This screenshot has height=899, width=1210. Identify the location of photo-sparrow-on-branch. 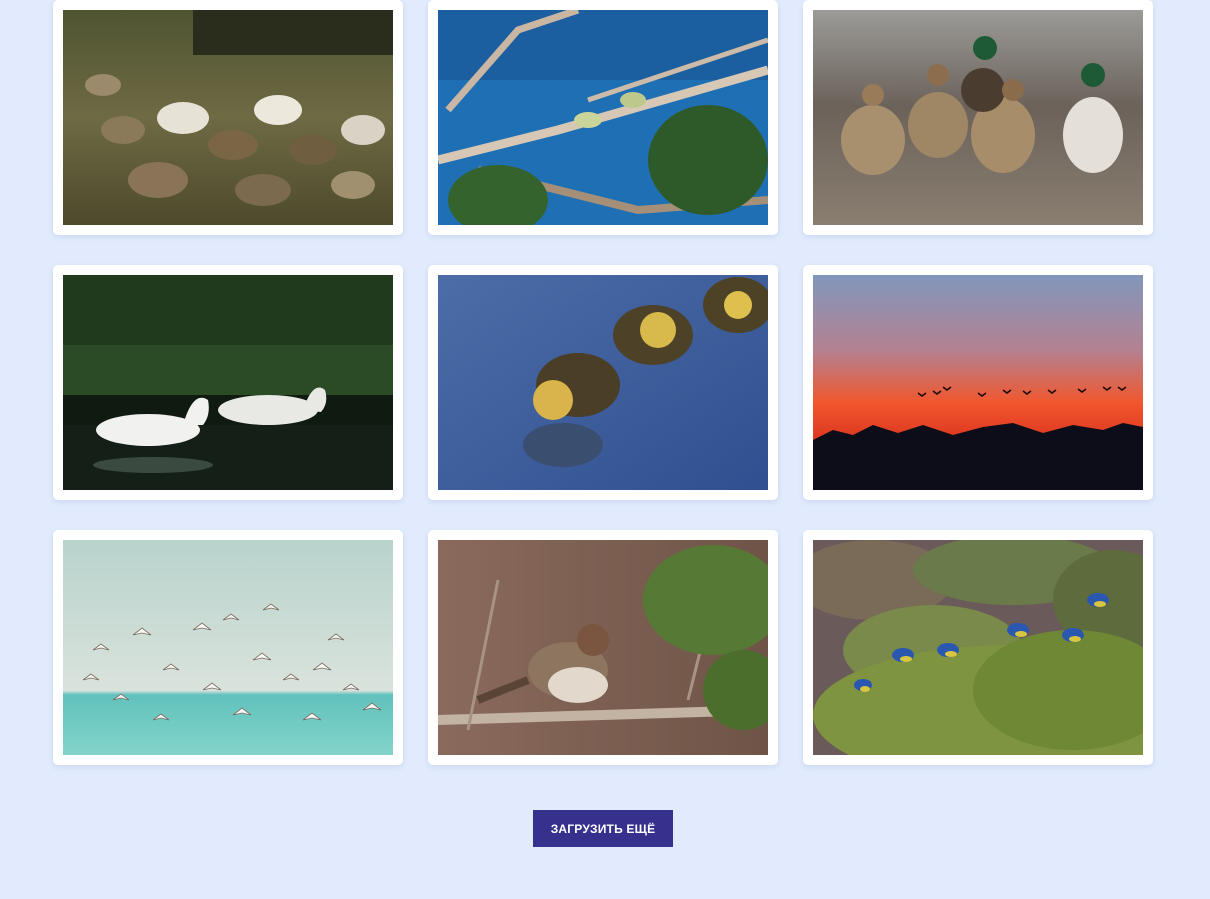
(603, 647).